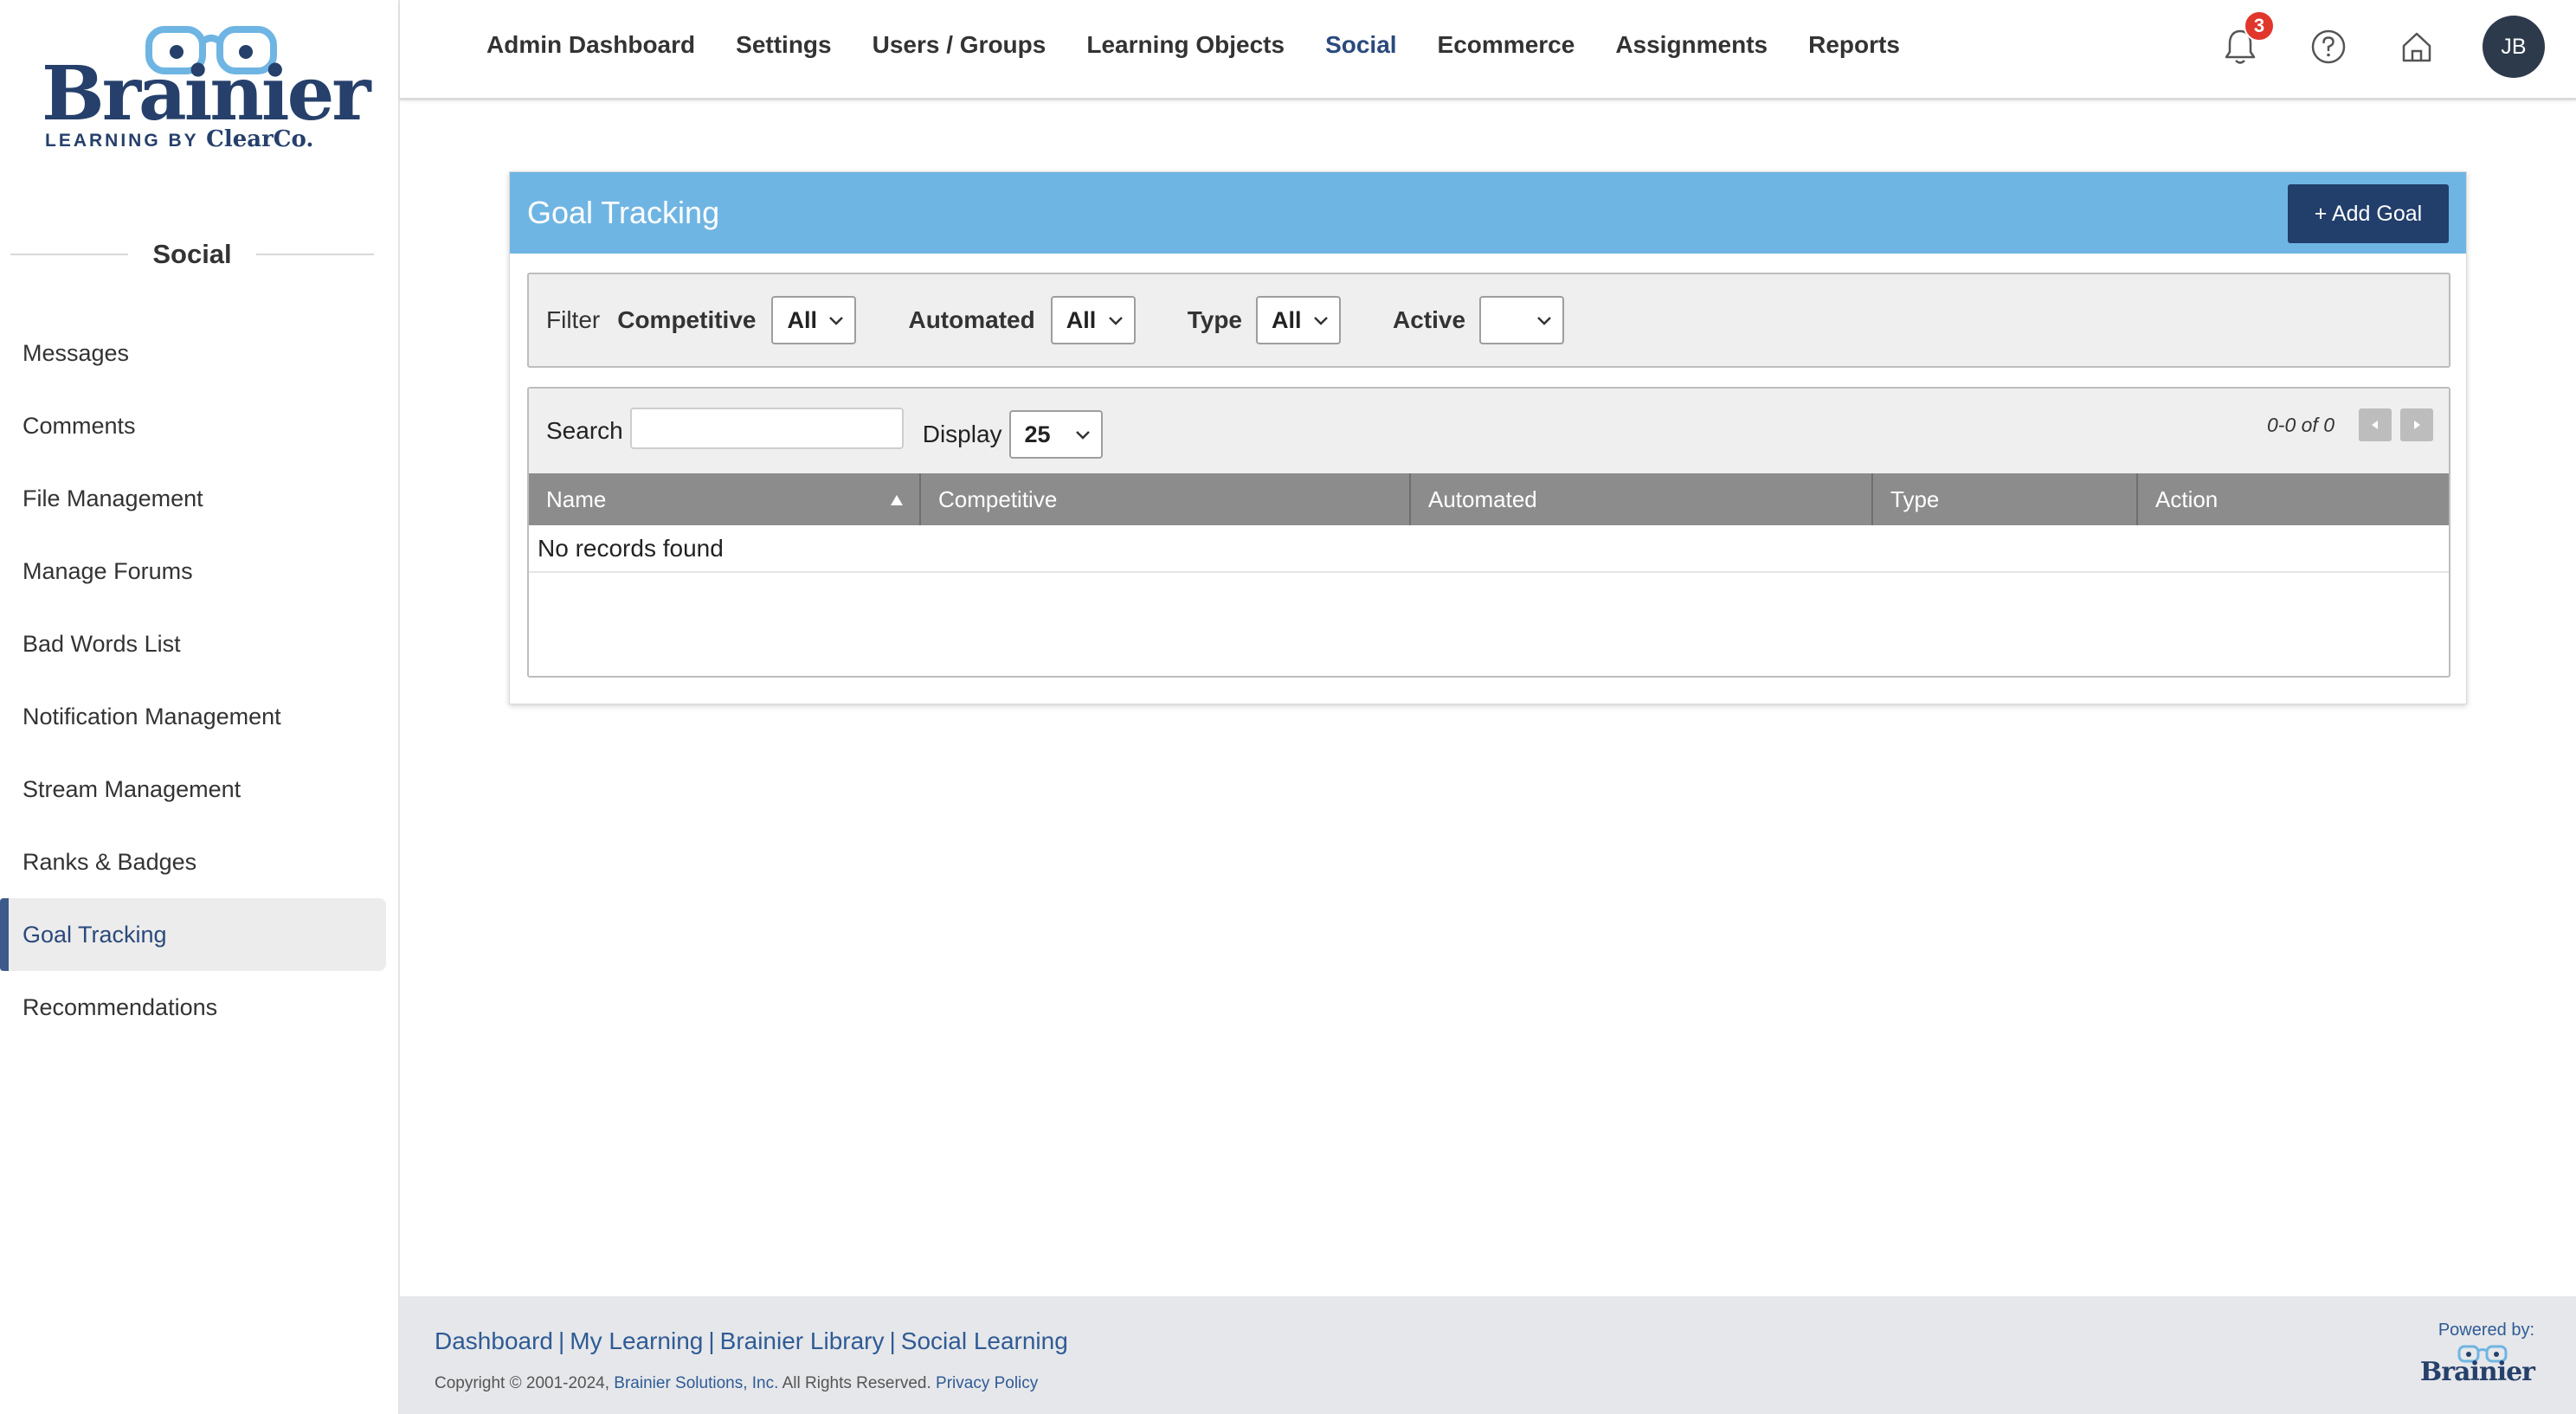  Describe the element at coordinates (2514, 47) in the screenshot. I see `user-avatar: JB` at that location.